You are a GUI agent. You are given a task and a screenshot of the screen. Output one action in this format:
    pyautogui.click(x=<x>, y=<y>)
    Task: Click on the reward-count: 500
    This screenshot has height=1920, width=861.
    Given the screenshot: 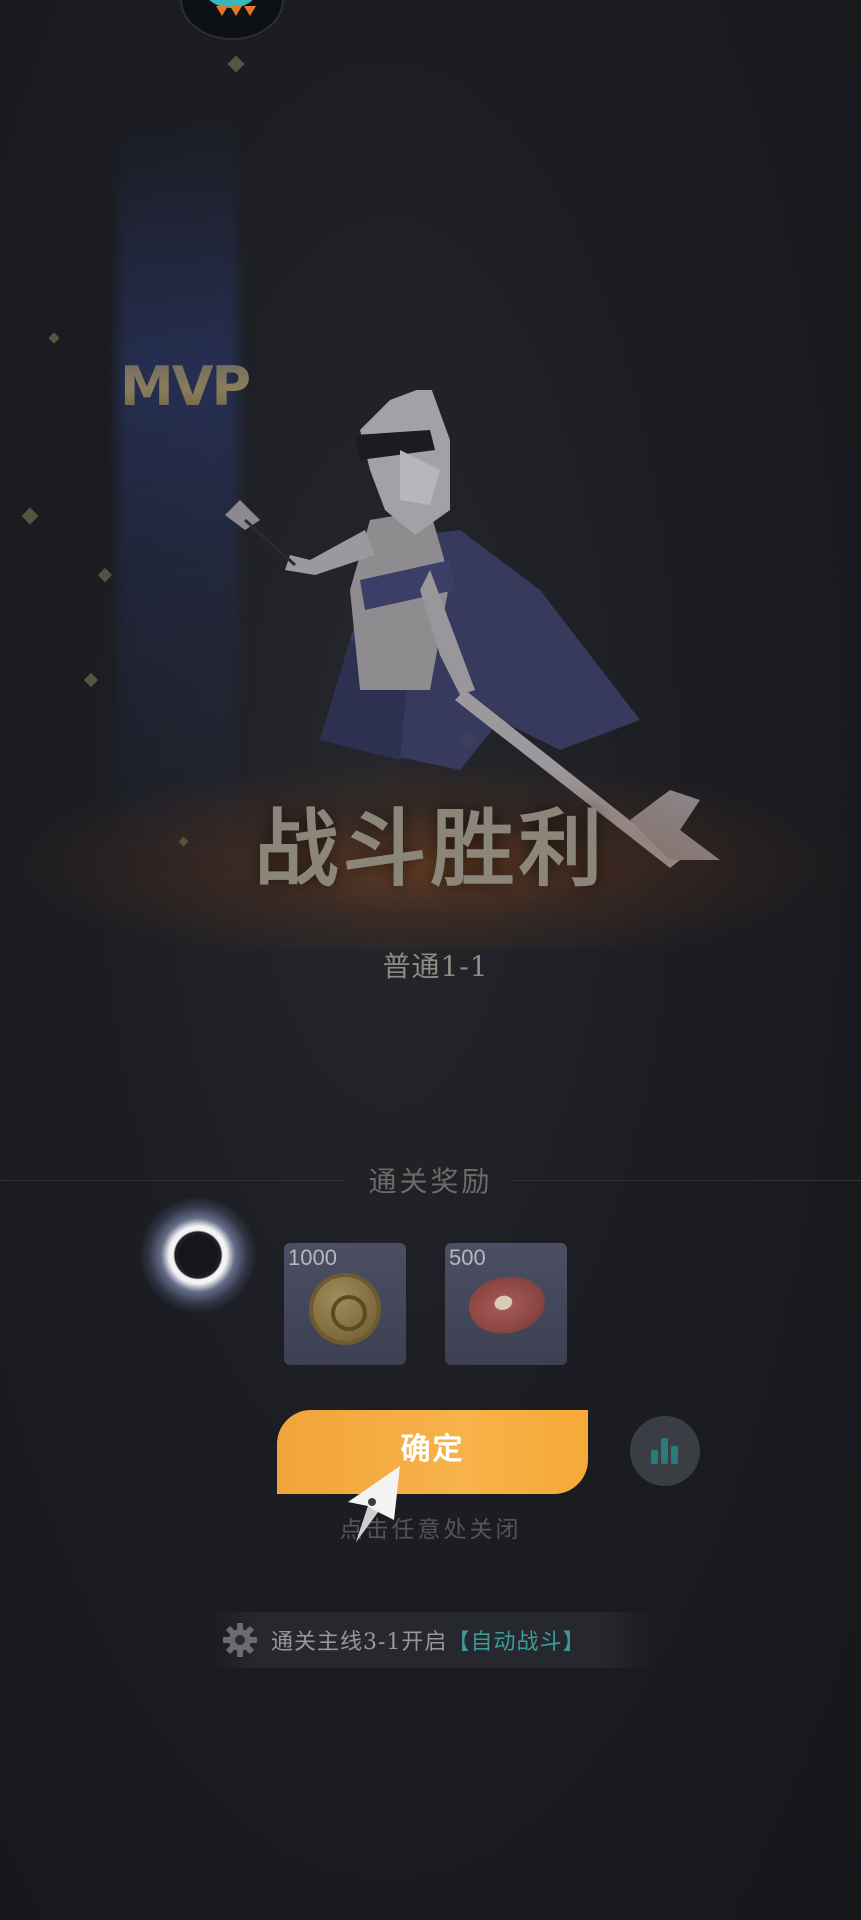 What is the action you would take?
    pyautogui.click(x=467, y=1257)
    